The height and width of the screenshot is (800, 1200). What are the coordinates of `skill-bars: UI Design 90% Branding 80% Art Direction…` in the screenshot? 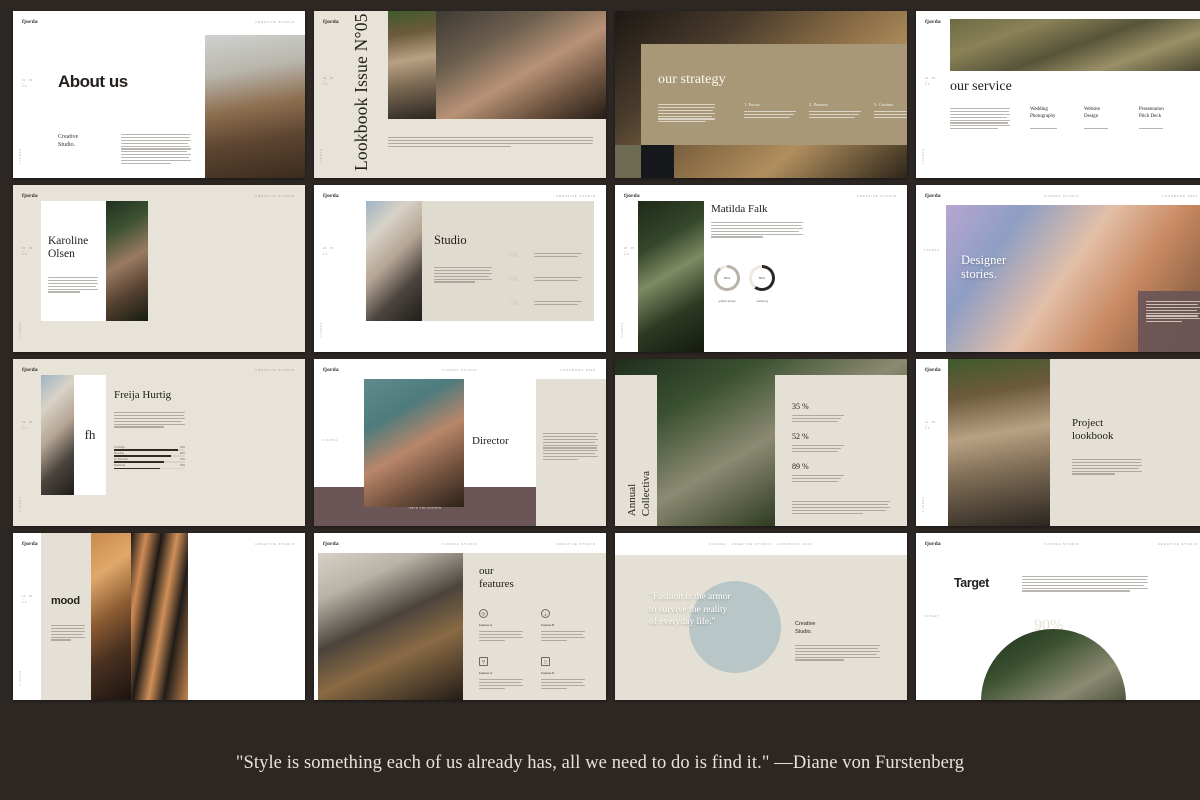 It's located at (149, 459).